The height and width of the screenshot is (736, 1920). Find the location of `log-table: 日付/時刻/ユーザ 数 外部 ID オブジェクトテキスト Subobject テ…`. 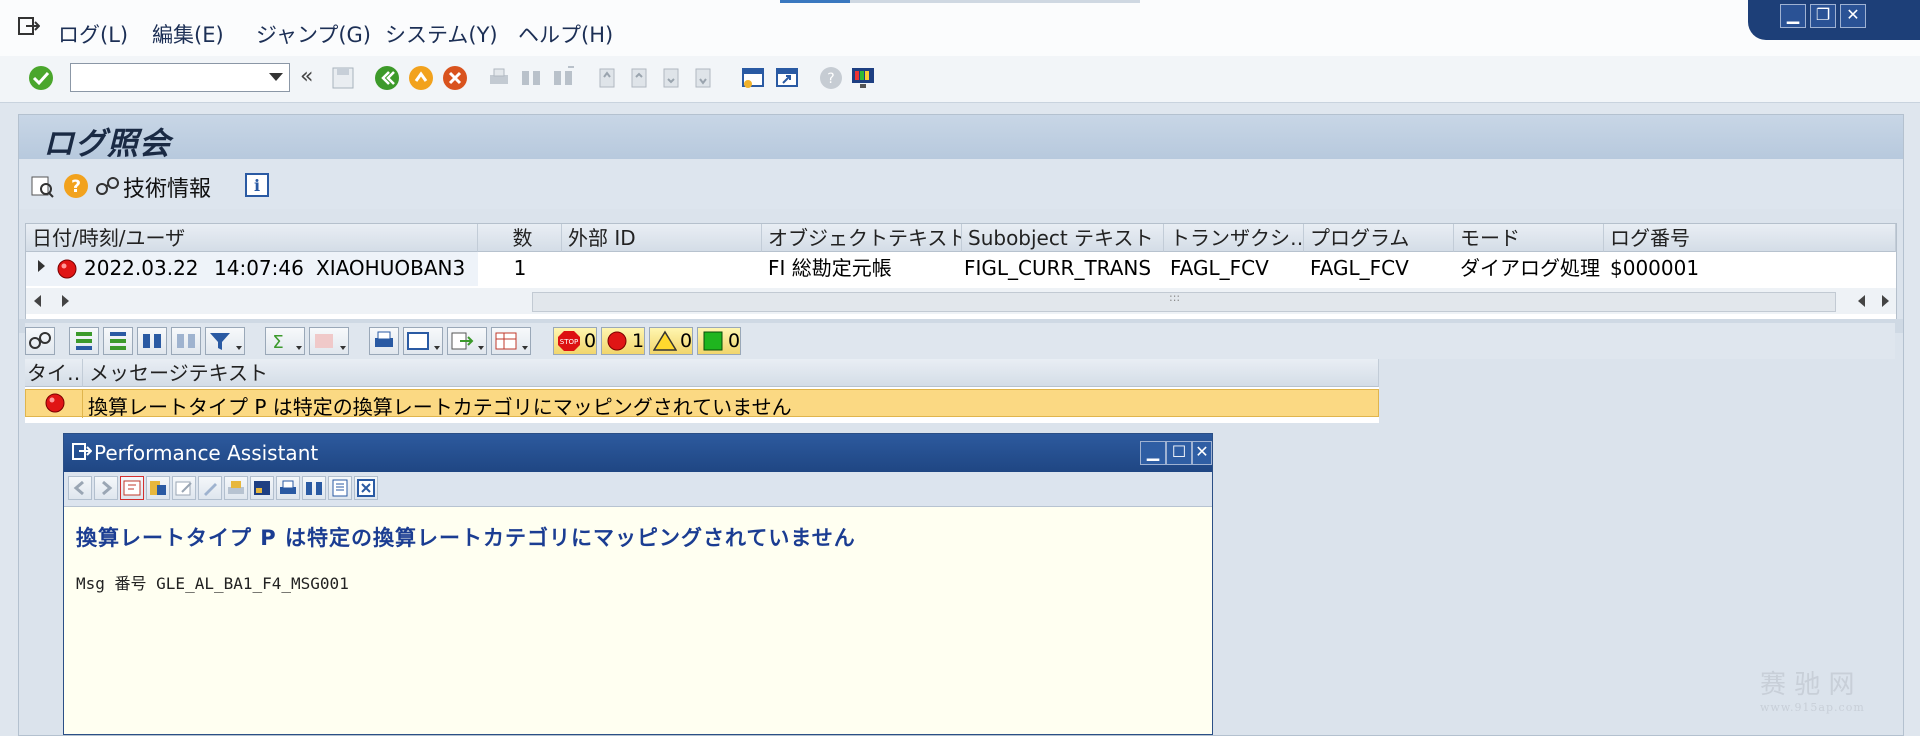

log-table: 日付/時刻/ユーザ 数 外部 ID オブジェクトテキスト Subobject テ… is located at coordinates (961, 275).